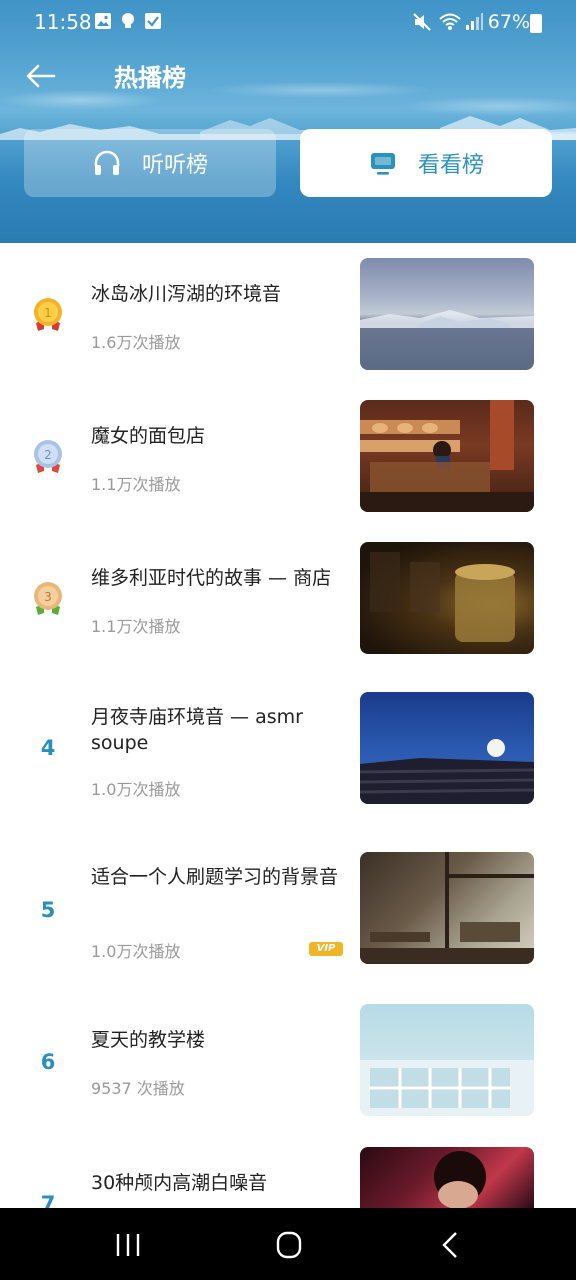  What do you see at coordinates (136, 342) in the screenshot?
I see `play-count: 1.6万次播放` at bounding box center [136, 342].